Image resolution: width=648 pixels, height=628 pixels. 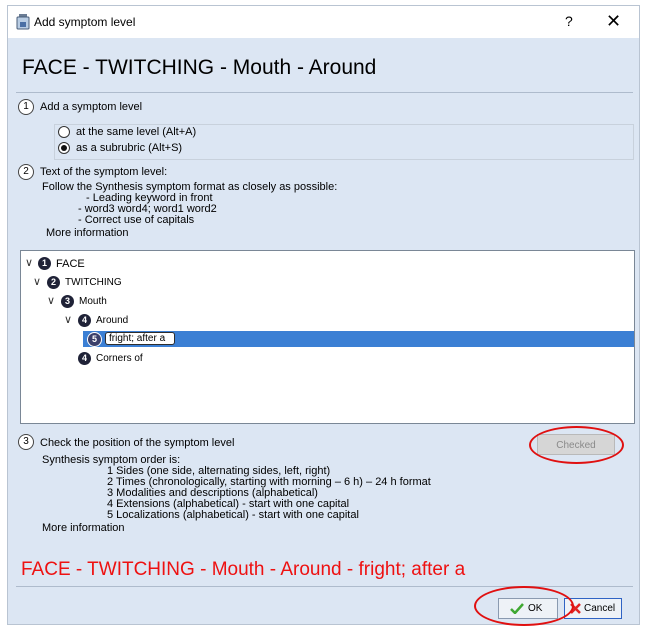 What do you see at coordinates (26, 172) in the screenshot?
I see `step-number-2: 2` at bounding box center [26, 172].